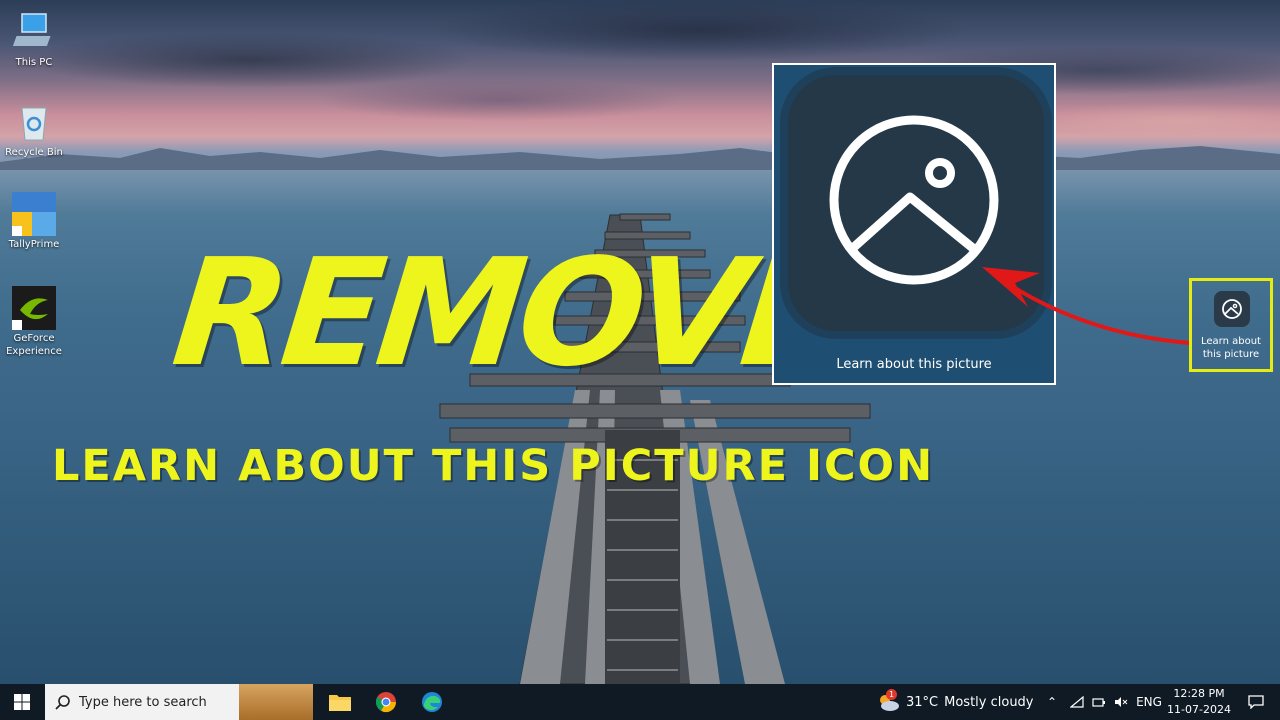 This screenshot has height=720, width=1280. I want to click on widget-tile, so click(1232, 309).